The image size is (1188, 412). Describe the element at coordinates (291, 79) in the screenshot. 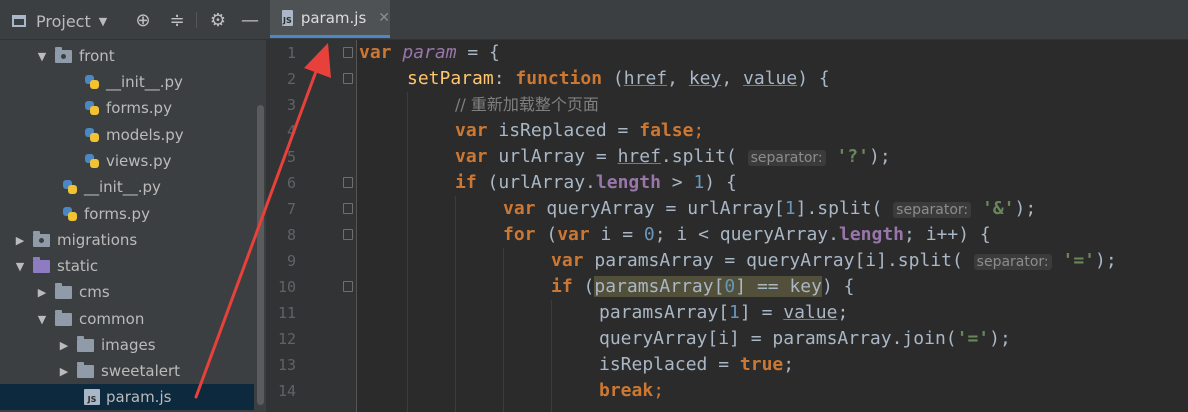

I see `line-number: 2` at that location.